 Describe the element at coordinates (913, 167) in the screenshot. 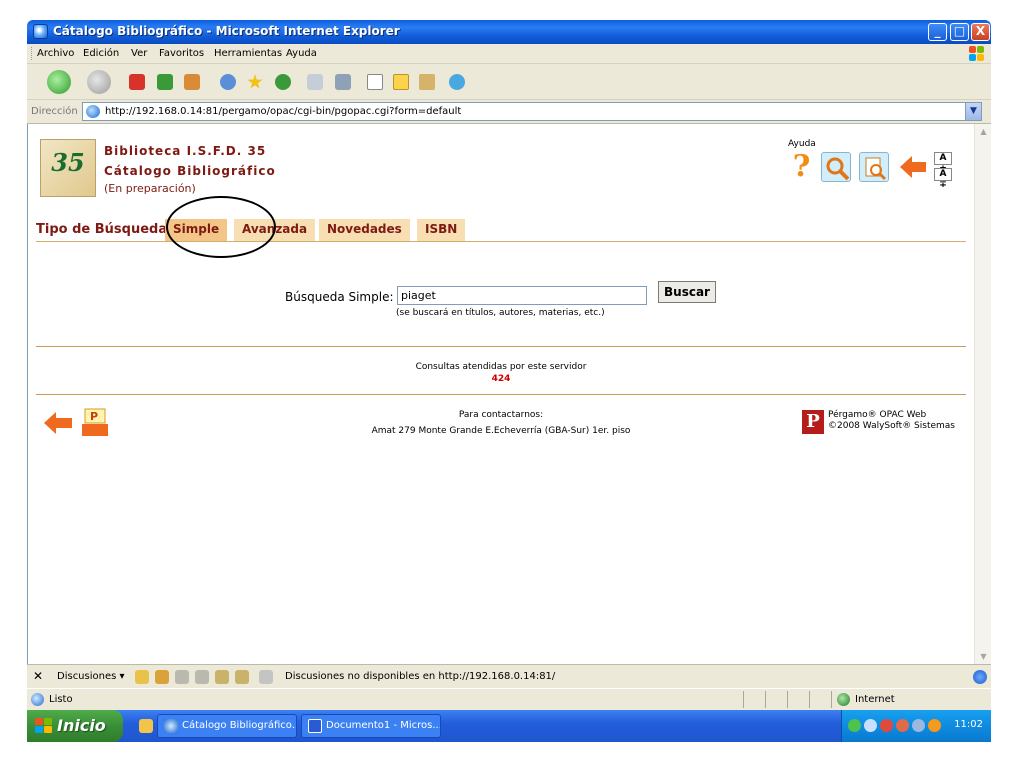

I see `back-arrow-icon` at that location.